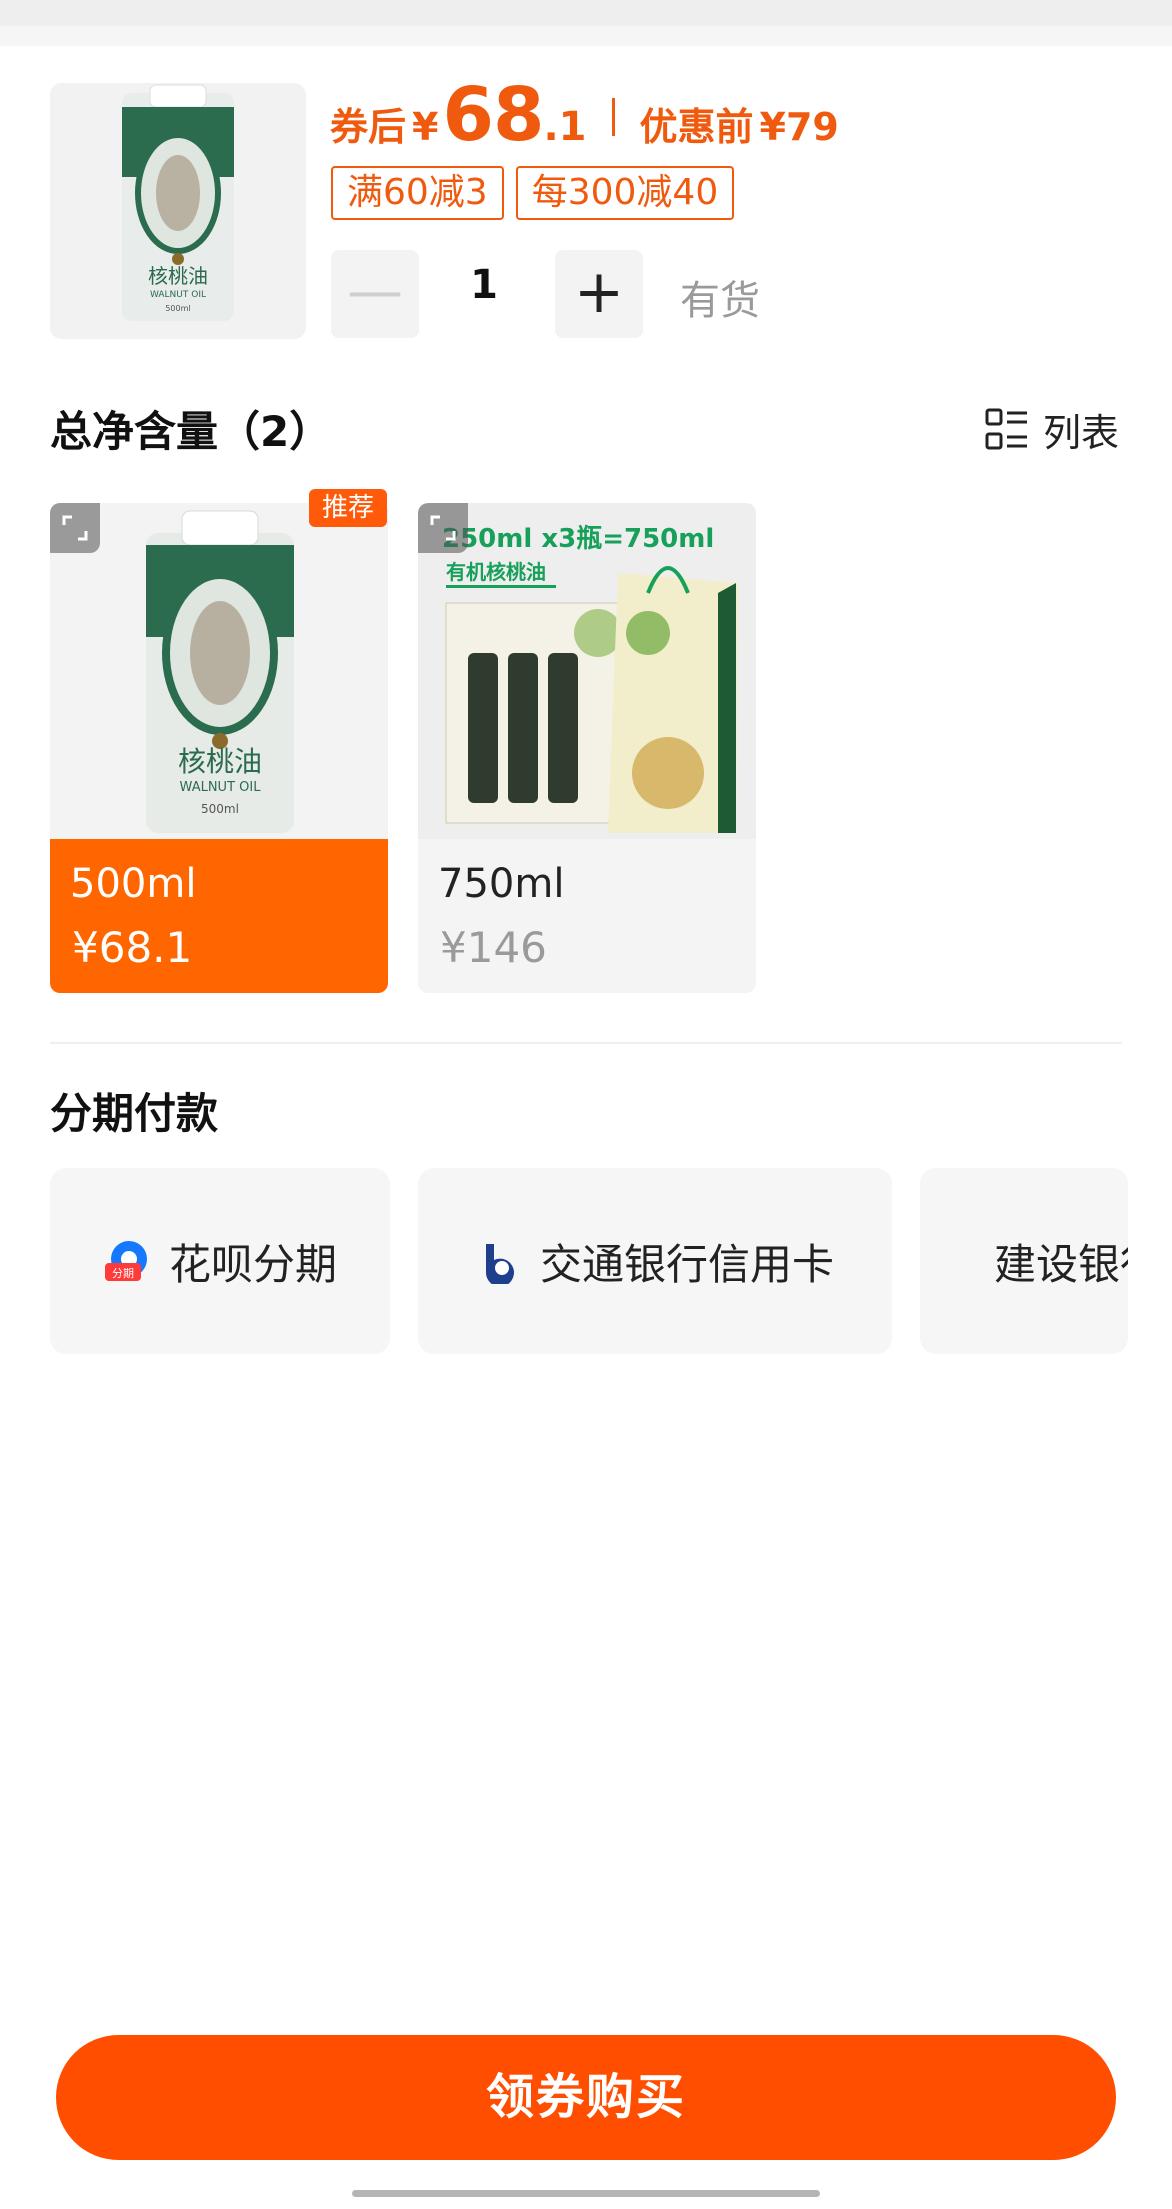  What do you see at coordinates (586, 2097) in the screenshot?
I see `get-coupon-buy-button: 领券购买` at bounding box center [586, 2097].